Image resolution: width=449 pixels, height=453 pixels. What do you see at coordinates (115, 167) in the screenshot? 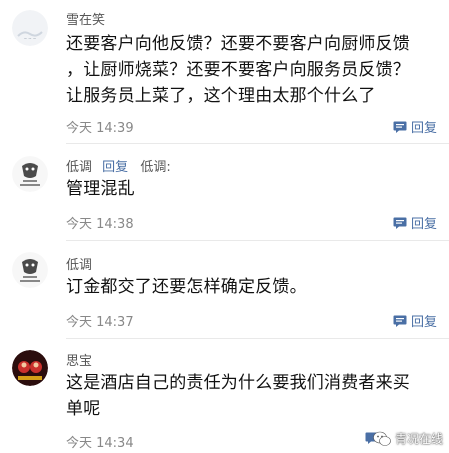
I see `reply-to-label: 回复` at bounding box center [115, 167].